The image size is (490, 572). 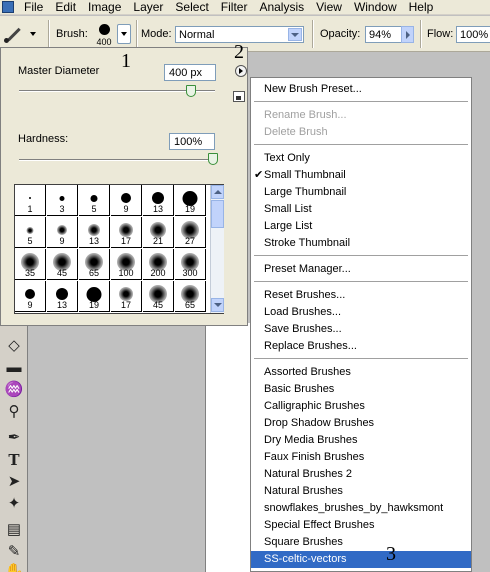 I want to click on menu-file: File, so click(x=33, y=7).